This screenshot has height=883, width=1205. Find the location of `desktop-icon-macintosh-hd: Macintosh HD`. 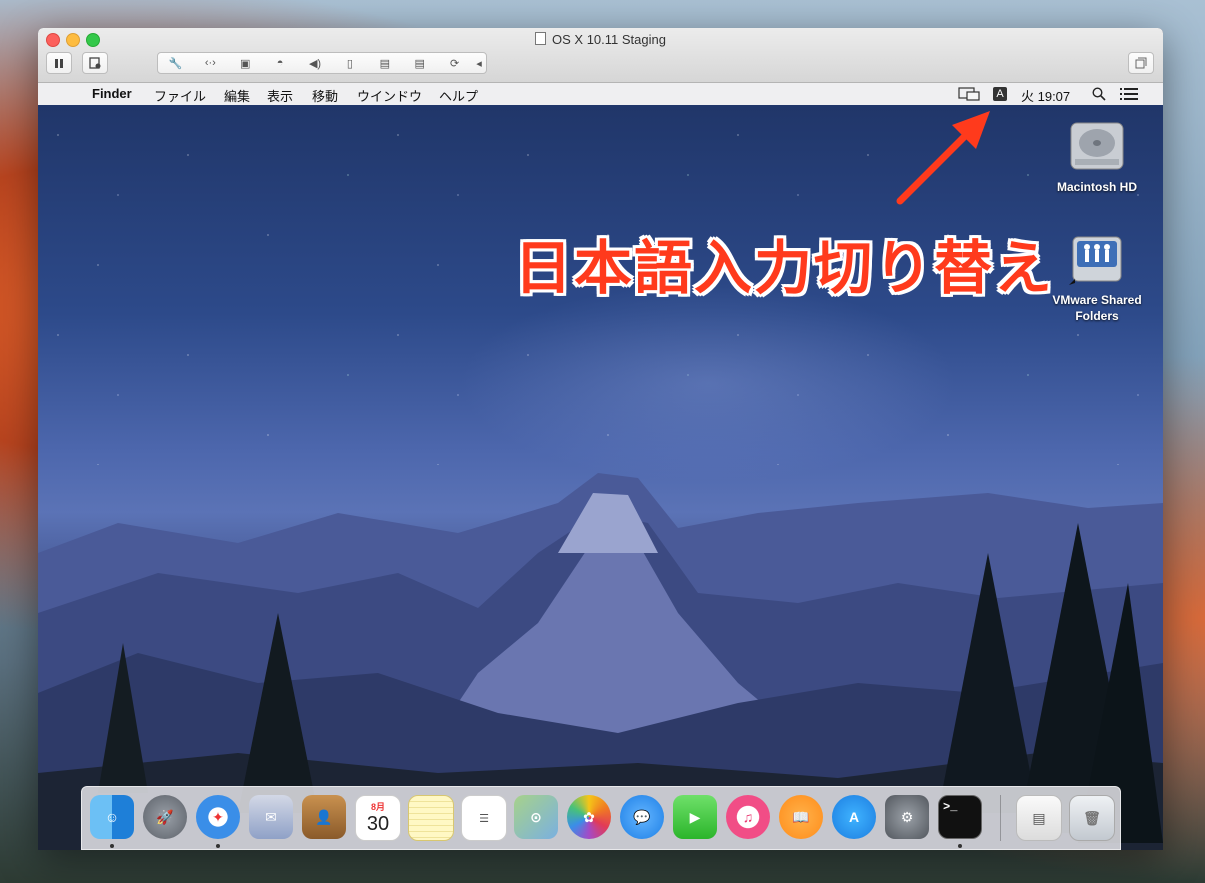

desktop-icon-macintosh-hd: Macintosh HD is located at coordinates (1097, 155).